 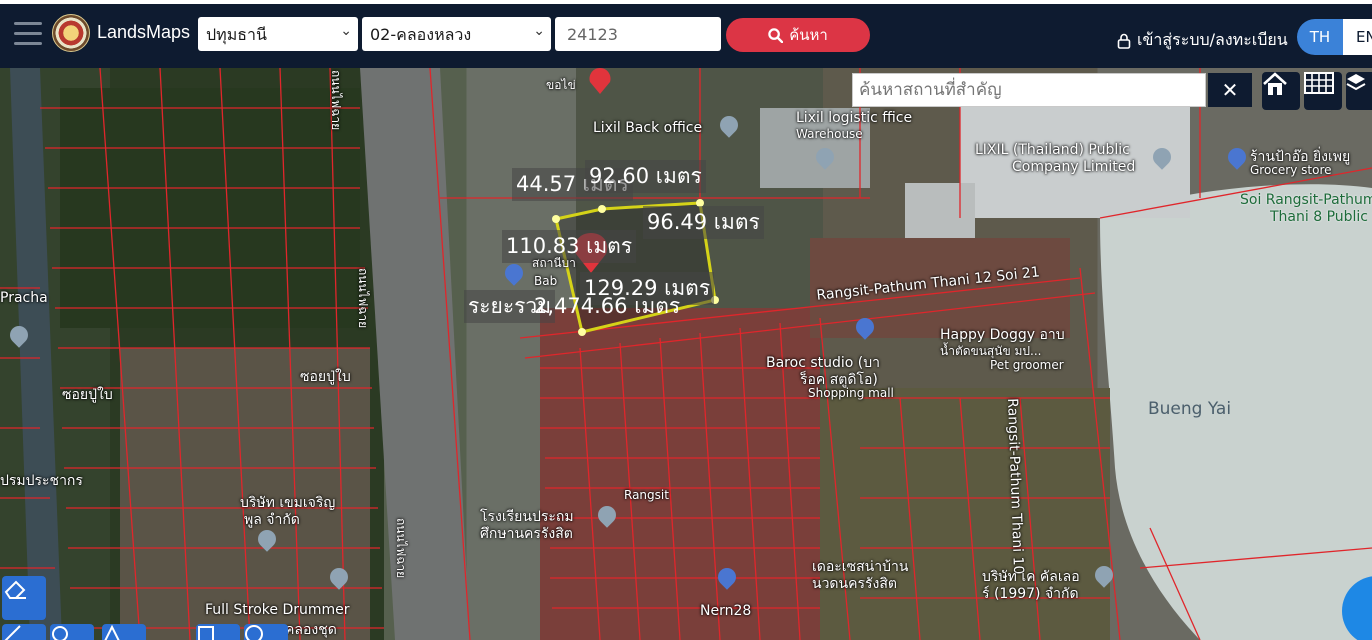 I want to click on district-value: 02-คลองหลวง, so click(x=421, y=34).